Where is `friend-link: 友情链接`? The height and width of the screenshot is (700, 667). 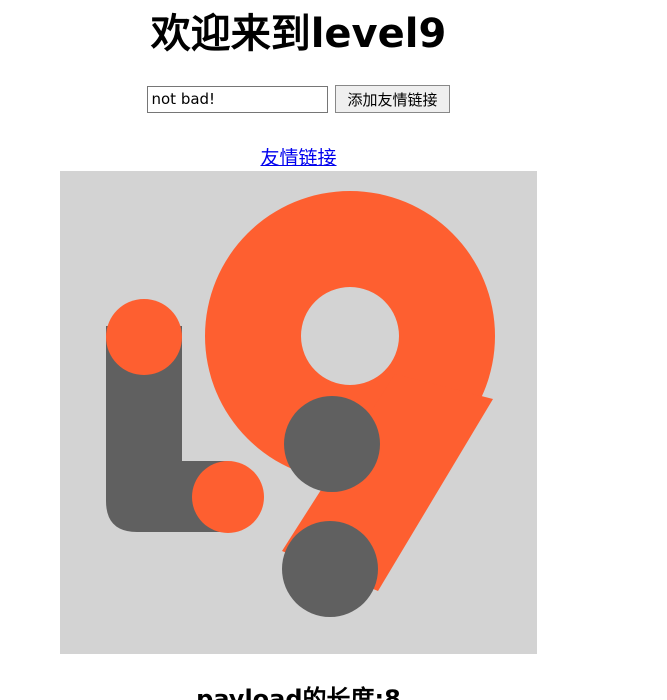 friend-link: 友情链接 is located at coordinates (298, 158).